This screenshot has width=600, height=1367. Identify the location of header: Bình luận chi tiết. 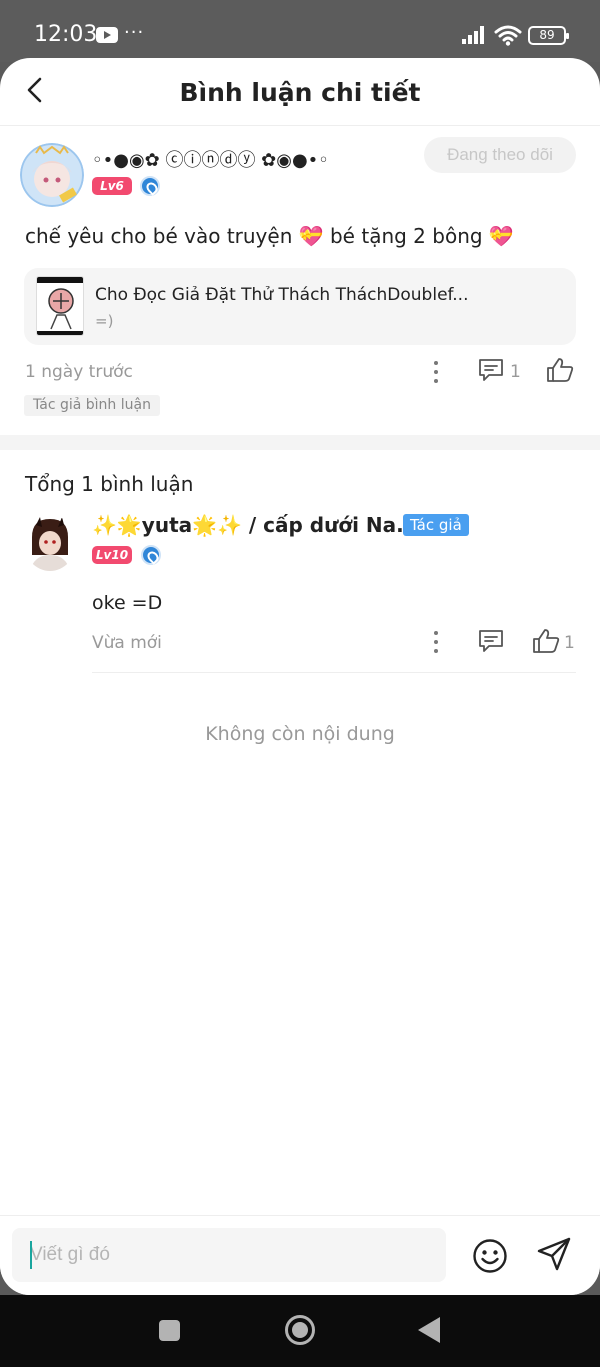
(300, 92).